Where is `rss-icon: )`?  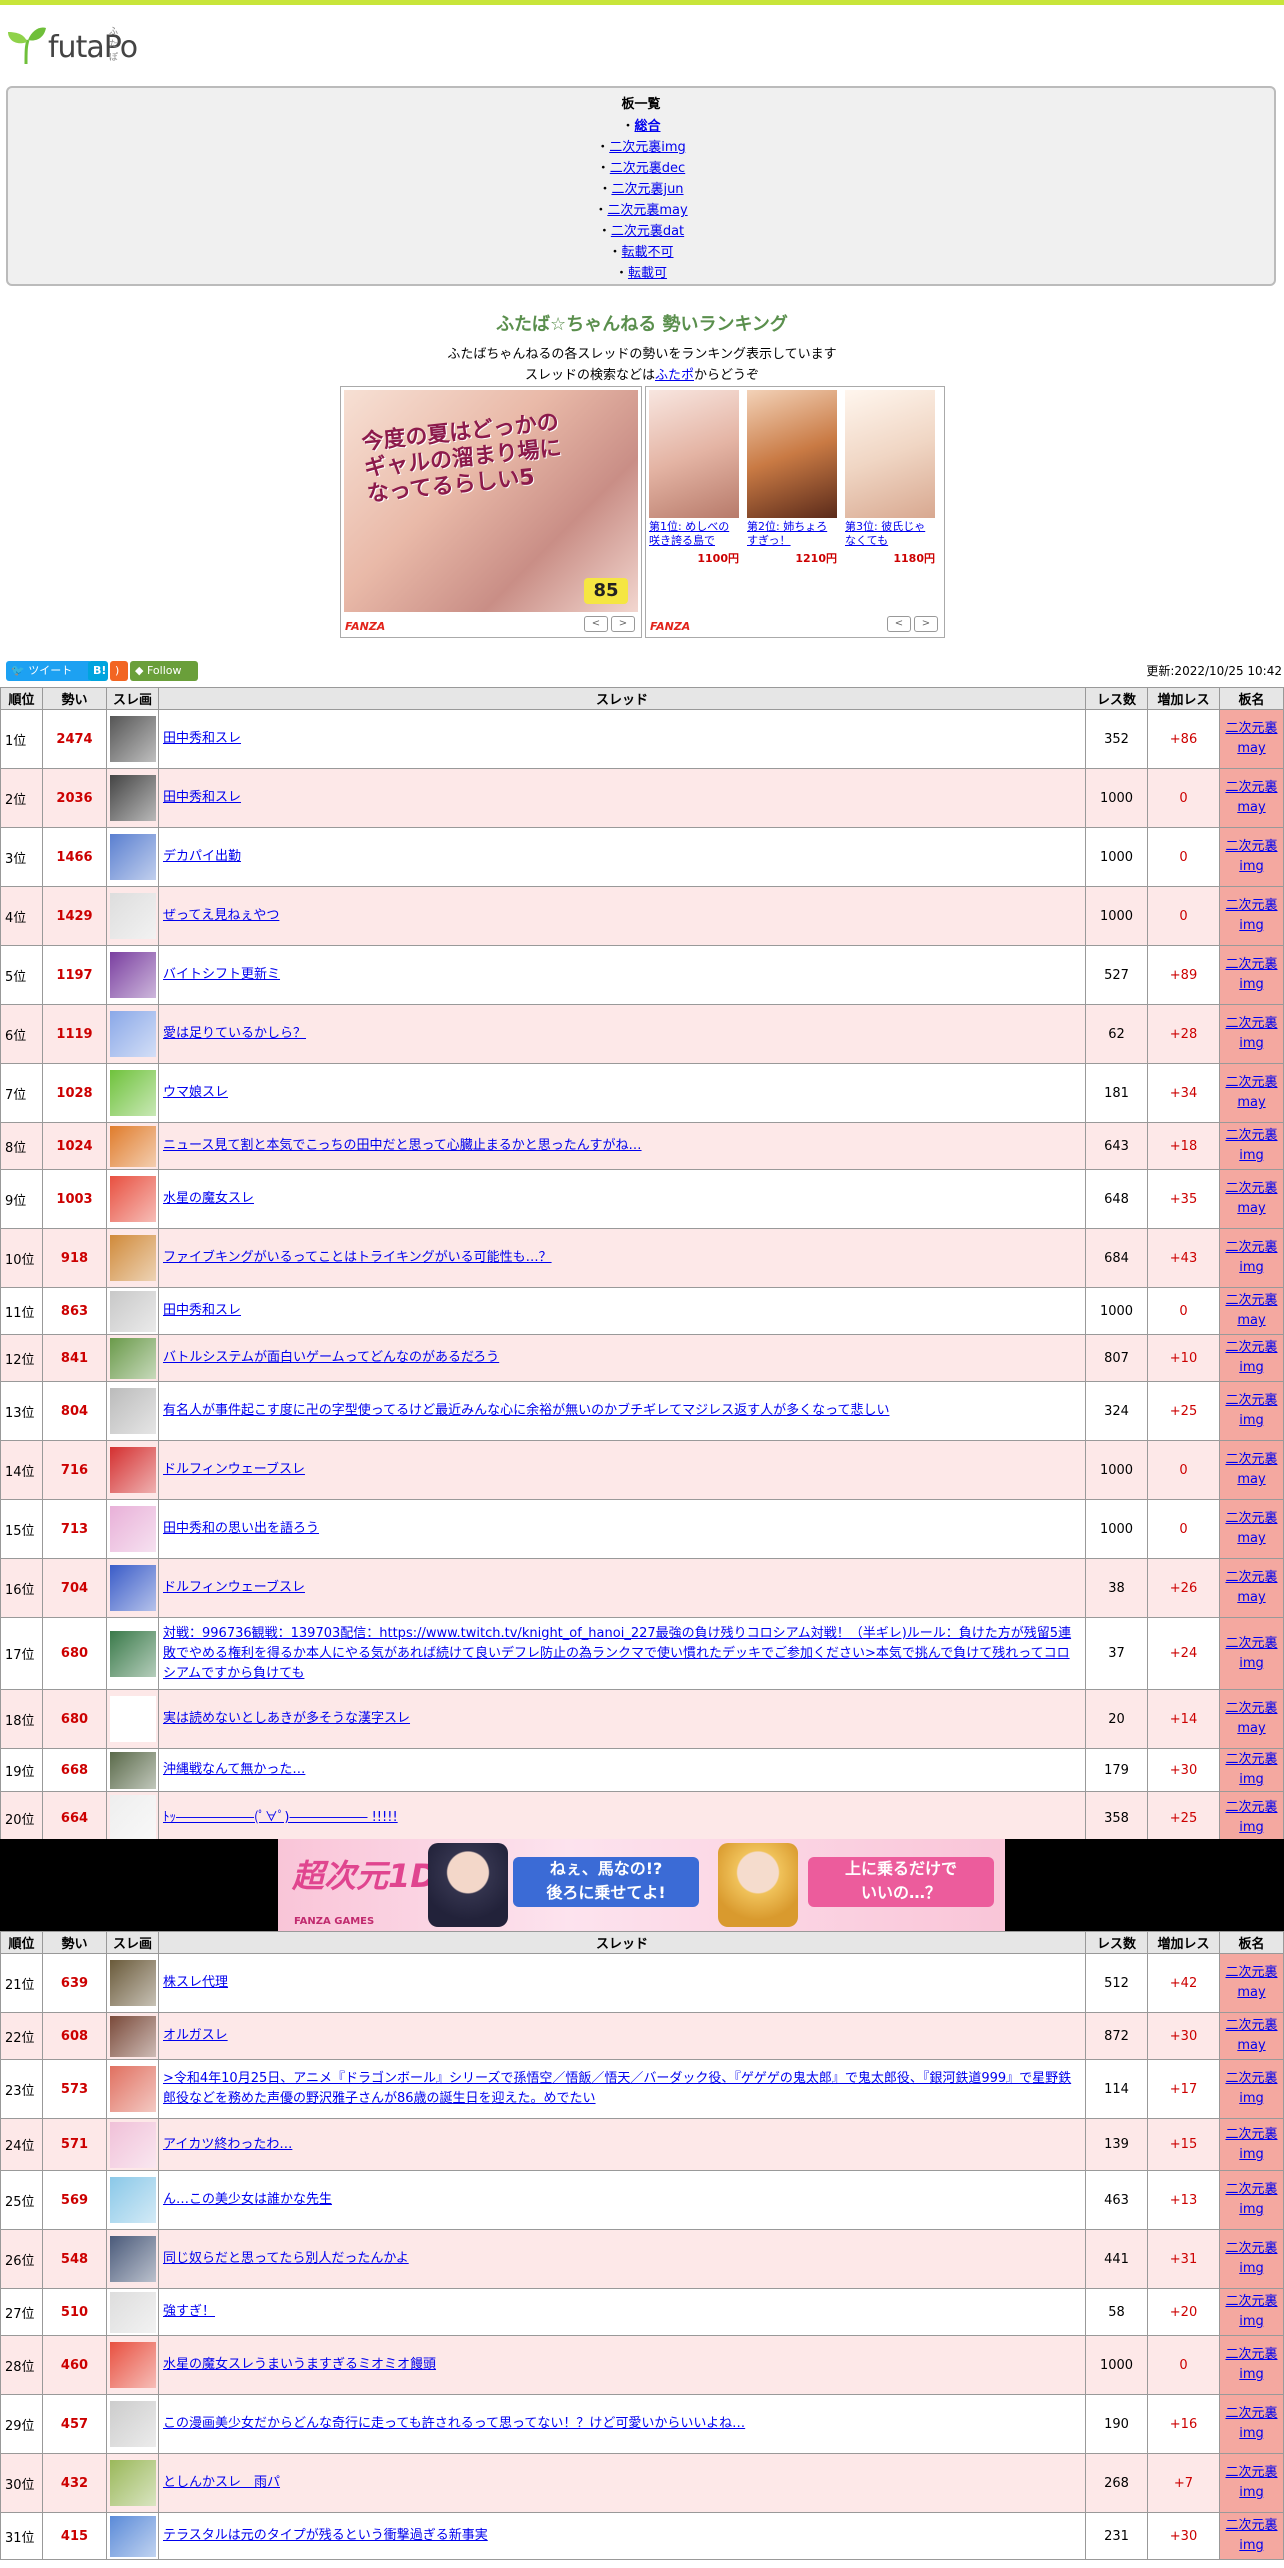
rss-icon: ) is located at coordinates (119, 671).